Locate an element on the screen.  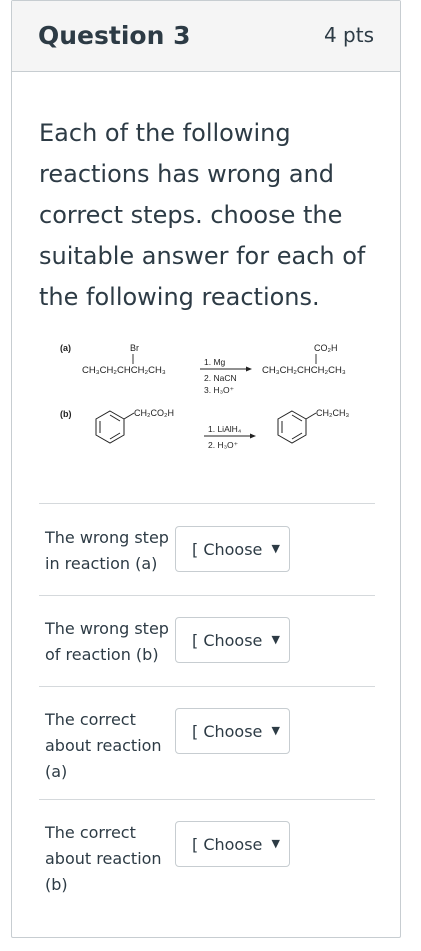
benzene-ring-product is located at coordinates (297, 427).